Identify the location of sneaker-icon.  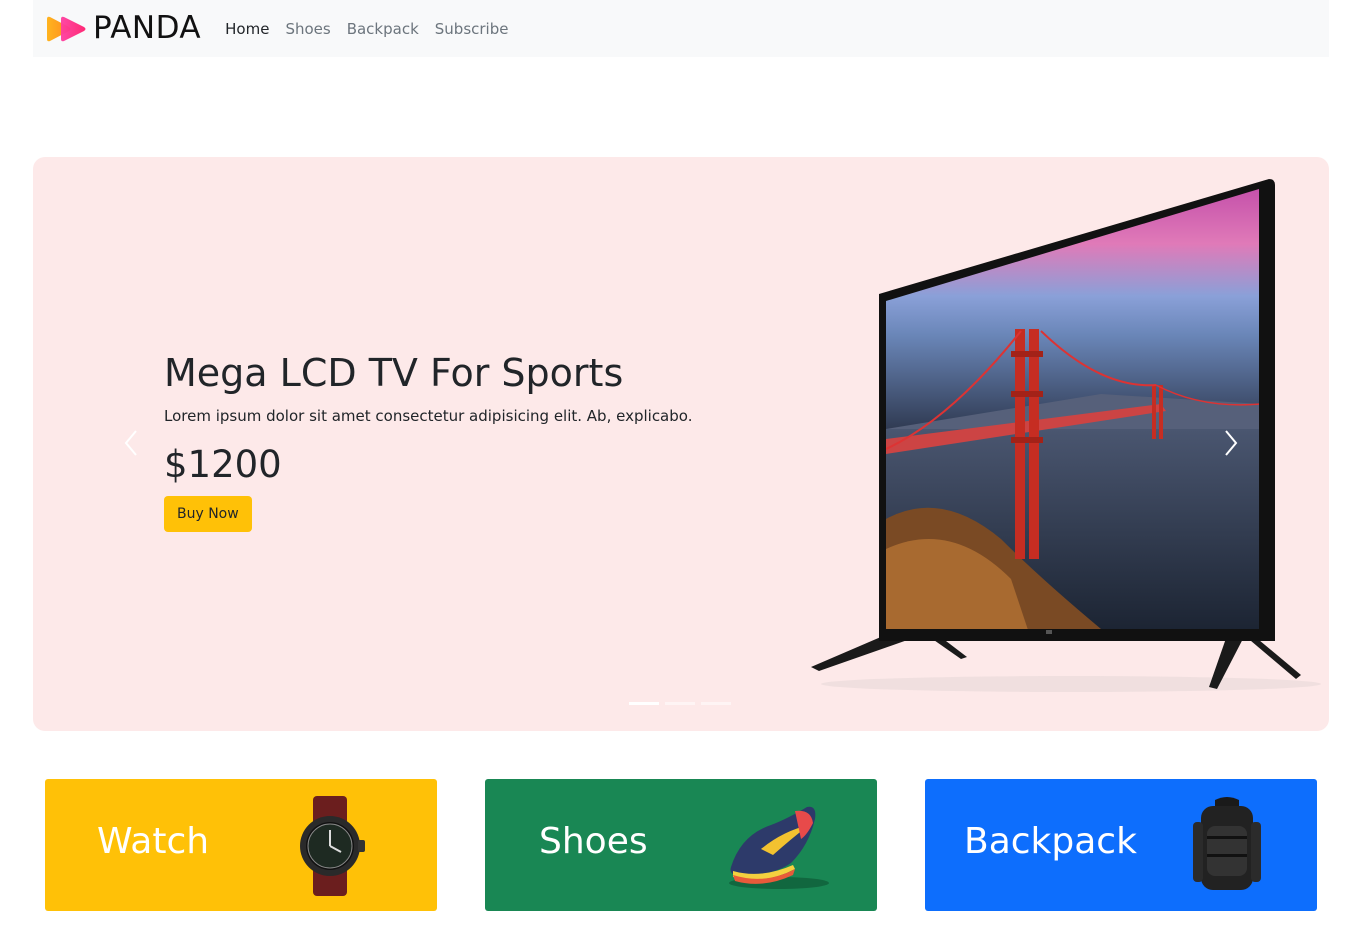
(779, 847).